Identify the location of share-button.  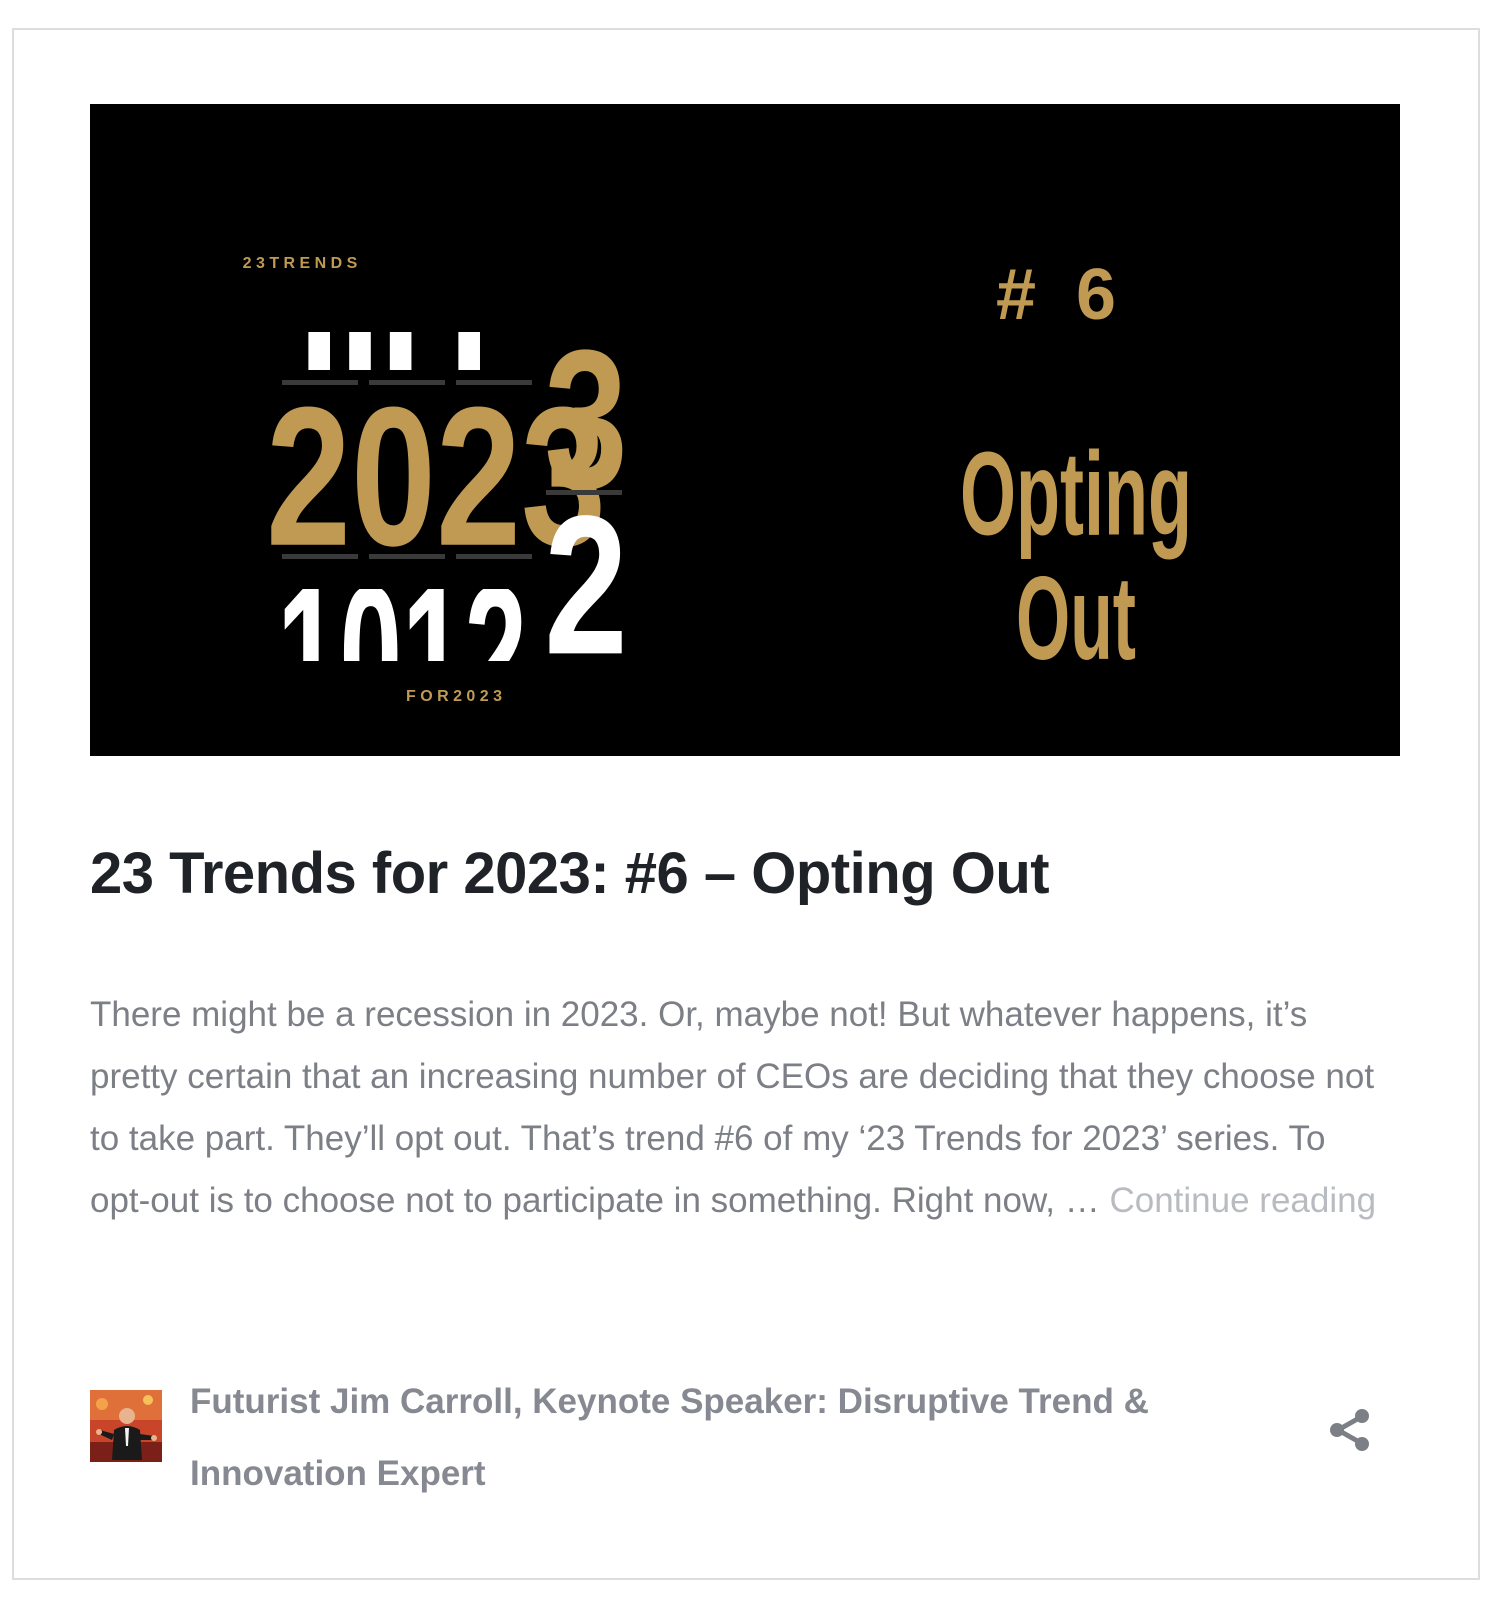
(1350, 1430).